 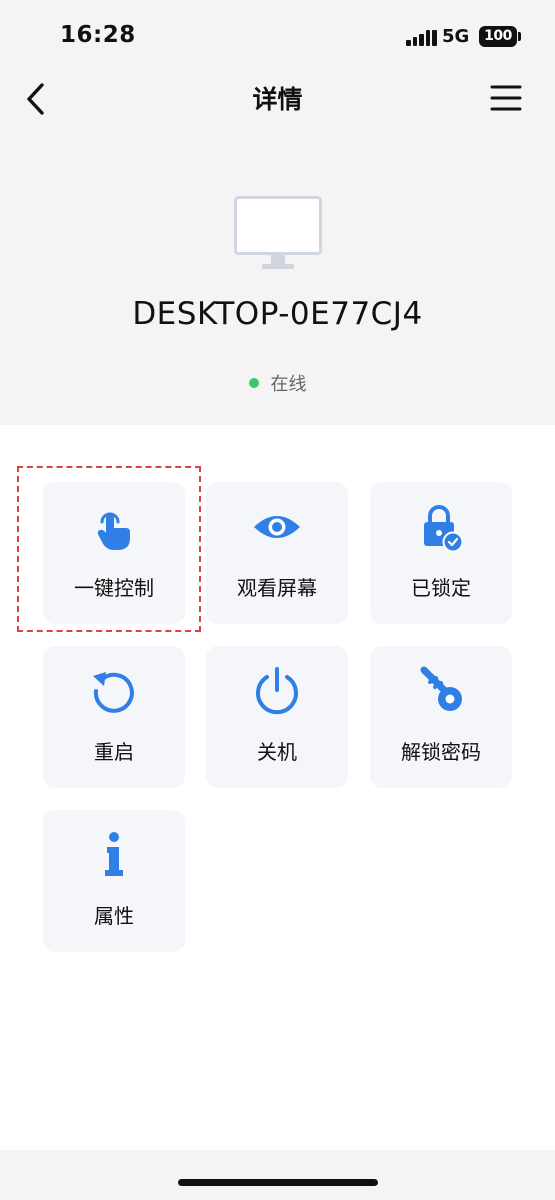 I want to click on tile-label: 已锁定, so click(x=441, y=588).